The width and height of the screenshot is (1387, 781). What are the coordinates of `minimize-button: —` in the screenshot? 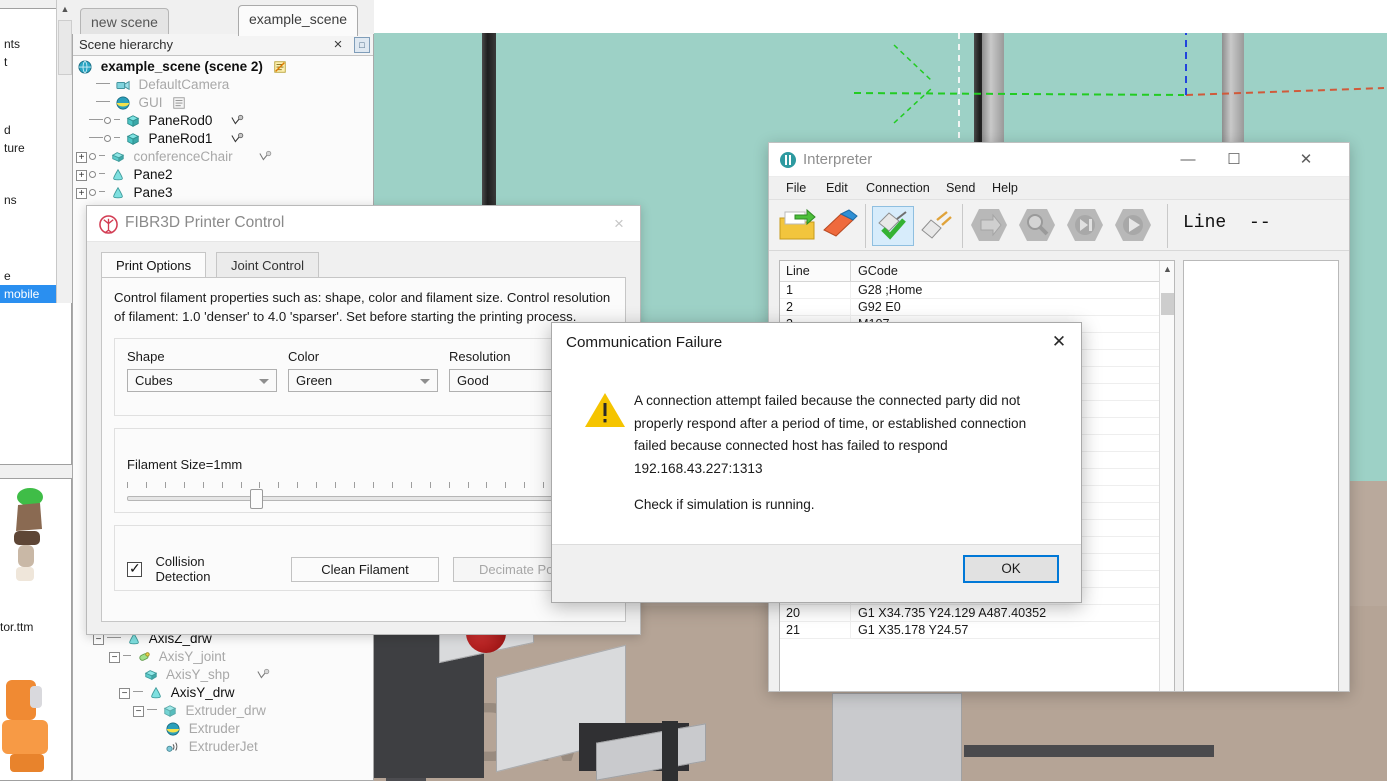 It's located at (1188, 159).